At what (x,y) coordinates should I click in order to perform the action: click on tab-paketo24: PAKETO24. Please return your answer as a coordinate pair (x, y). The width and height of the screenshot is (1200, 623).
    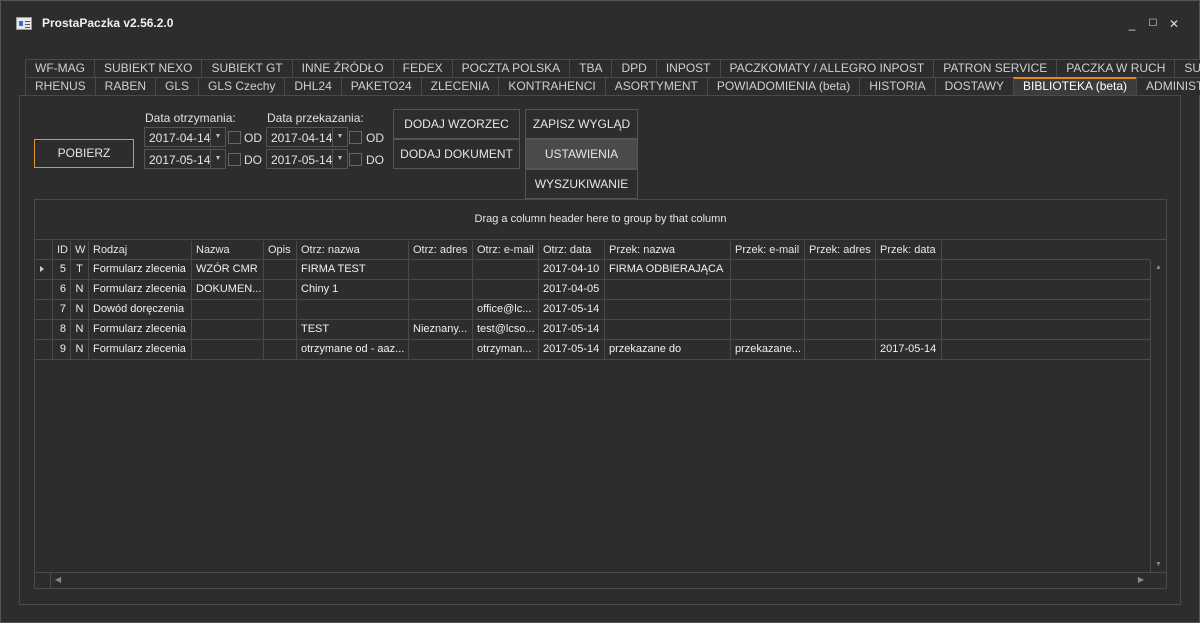
    Looking at the image, I should click on (381, 86).